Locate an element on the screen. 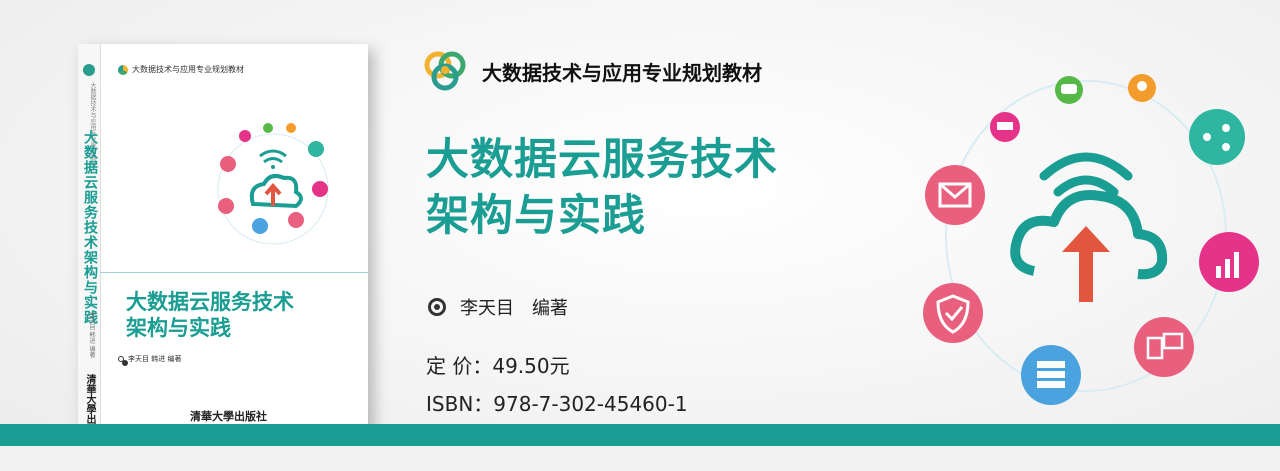 This screenshot has height=471, width=1280. book-shield-icon is located at coordinates (226, 206).